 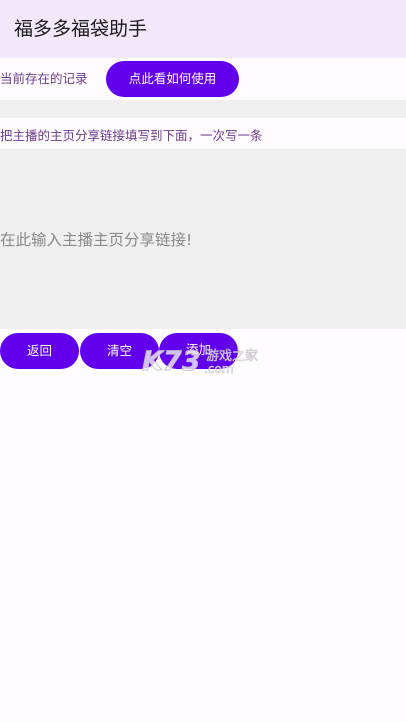 I want to click on back-button: 返回, so click(x=39, y=351).